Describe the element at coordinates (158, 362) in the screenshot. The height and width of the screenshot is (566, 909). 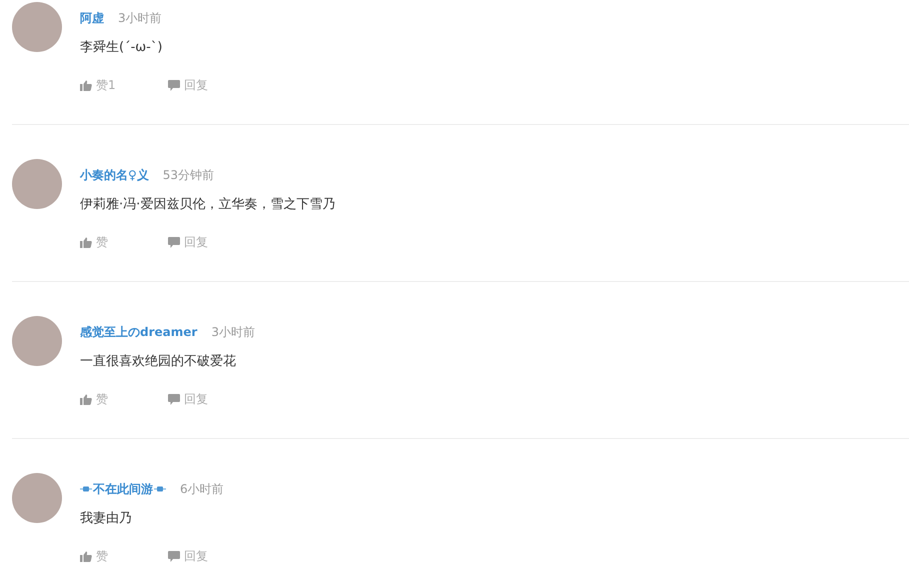
I see `comment-text: 一直很喜欢绝园的不破爱花` at that location.